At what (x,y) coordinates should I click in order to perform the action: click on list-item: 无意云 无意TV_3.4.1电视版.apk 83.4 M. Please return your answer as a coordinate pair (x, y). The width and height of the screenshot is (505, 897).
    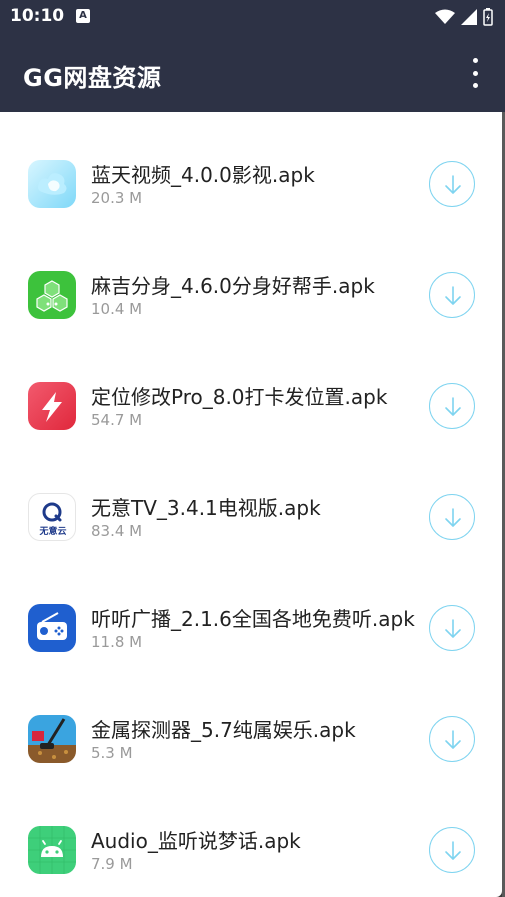
    Looking at the image, I should click on (251, 500).